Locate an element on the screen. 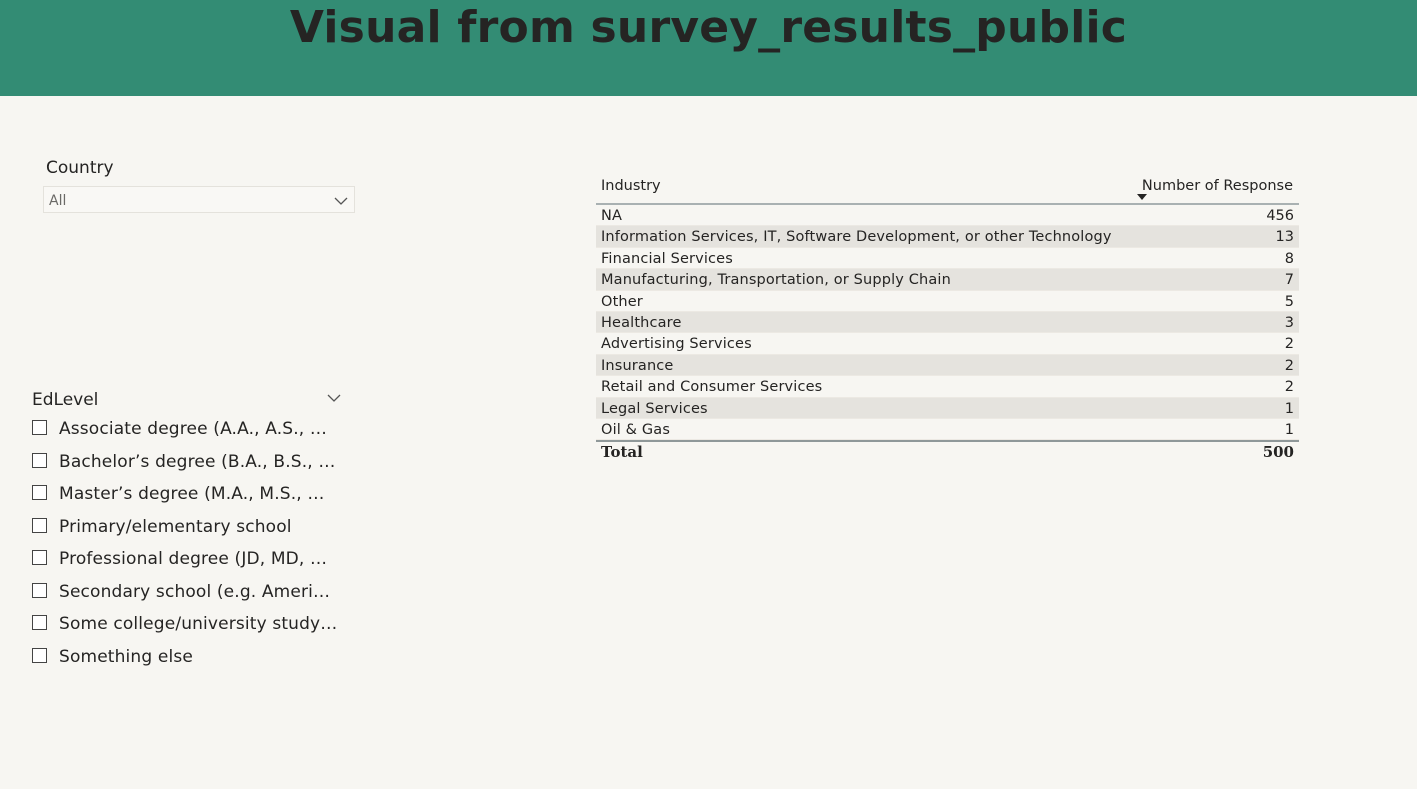 The width and height of the screenshot is (1417, 789). table-row: NA 456 is located at coordinates (947, 216).